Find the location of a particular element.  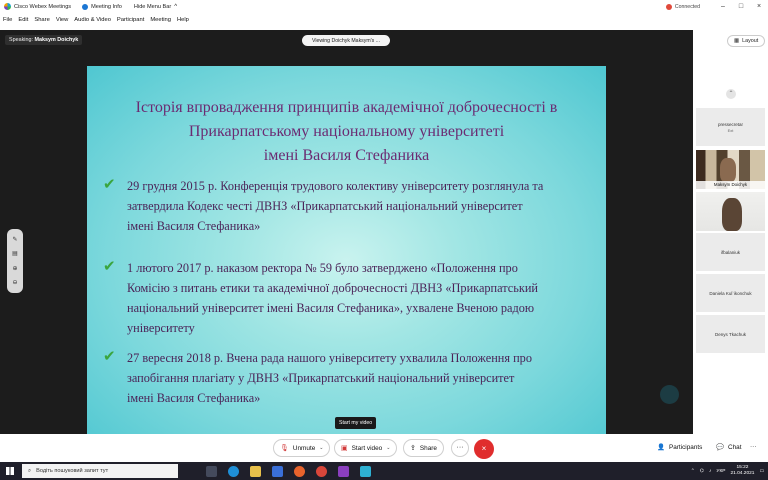

participant-name: ifbalaniuk is located at coordinates (730, 252).